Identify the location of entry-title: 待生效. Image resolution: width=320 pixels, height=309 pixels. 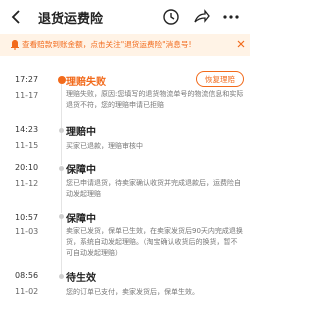
(81, 278).